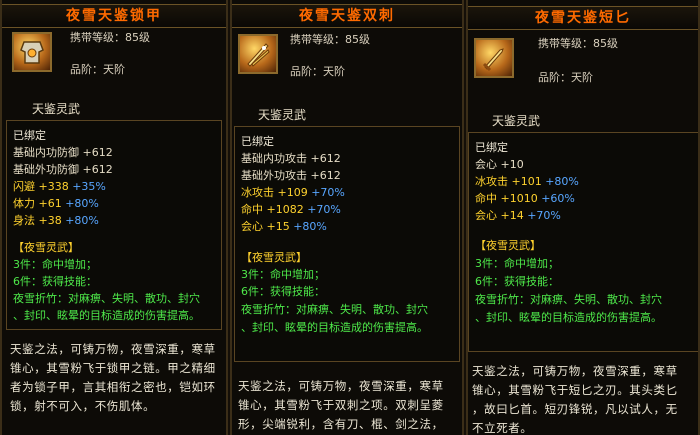 This screenshot has width=700, height=435. Describe the element at coordinates (291, 175) in the screenshot. I see `stat-row: 基础外功攻击 +612` at that location.